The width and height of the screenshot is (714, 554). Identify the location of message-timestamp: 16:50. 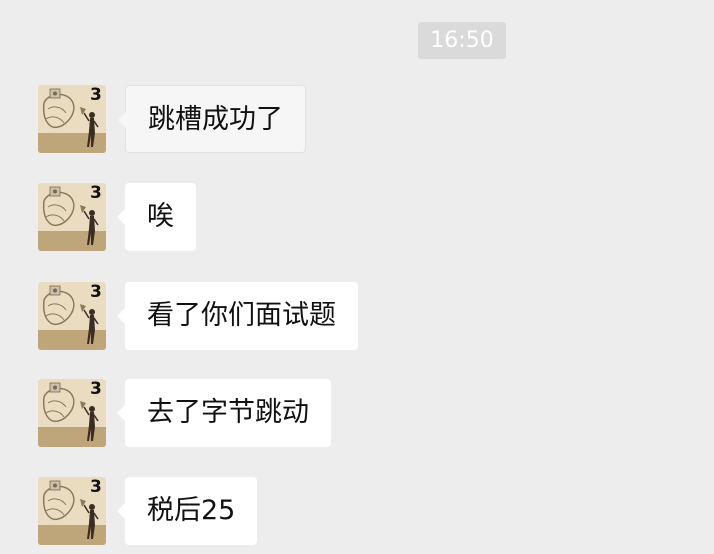
(462, 40).